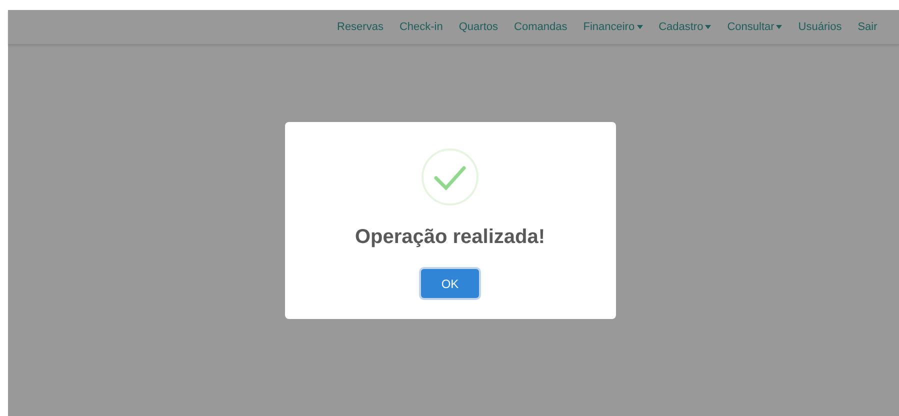 This screenshot has width=899, height=416. What do you see at coordinates (421, 27) in the screenshot?
I see `nav-link: Check-in` at bounding box center [421, 27].